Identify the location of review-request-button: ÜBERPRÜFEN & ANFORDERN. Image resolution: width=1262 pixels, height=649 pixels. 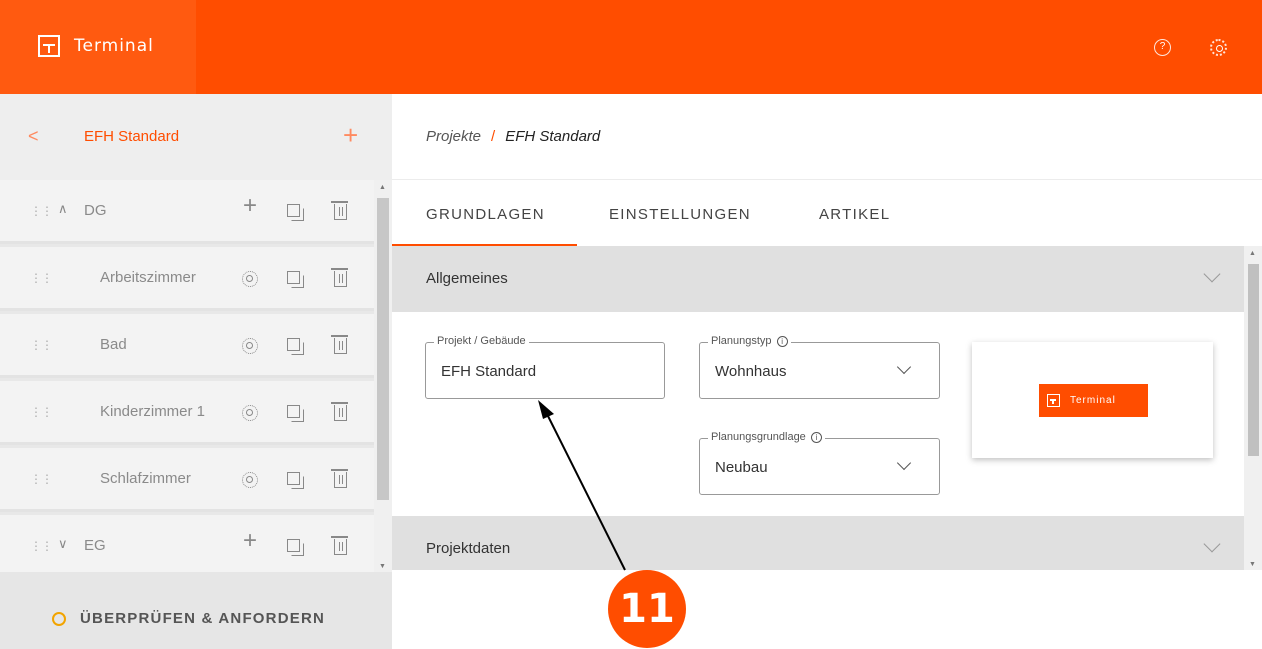
(196, 610).